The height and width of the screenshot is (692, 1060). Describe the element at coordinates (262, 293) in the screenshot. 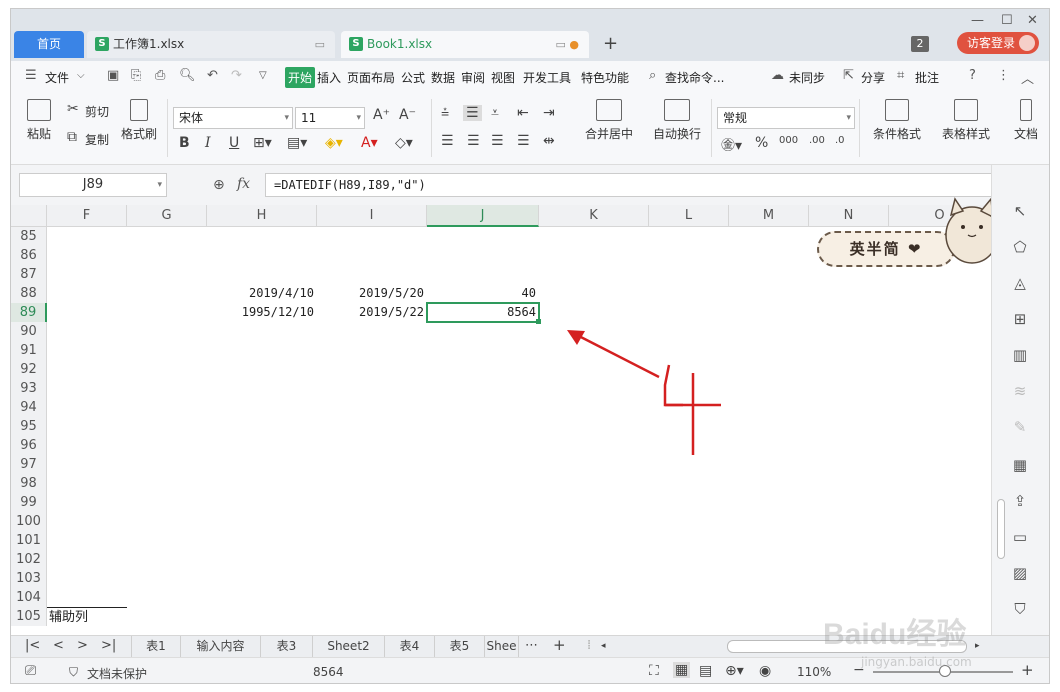

I see `cell-h88: 2019/4/10` at that location.